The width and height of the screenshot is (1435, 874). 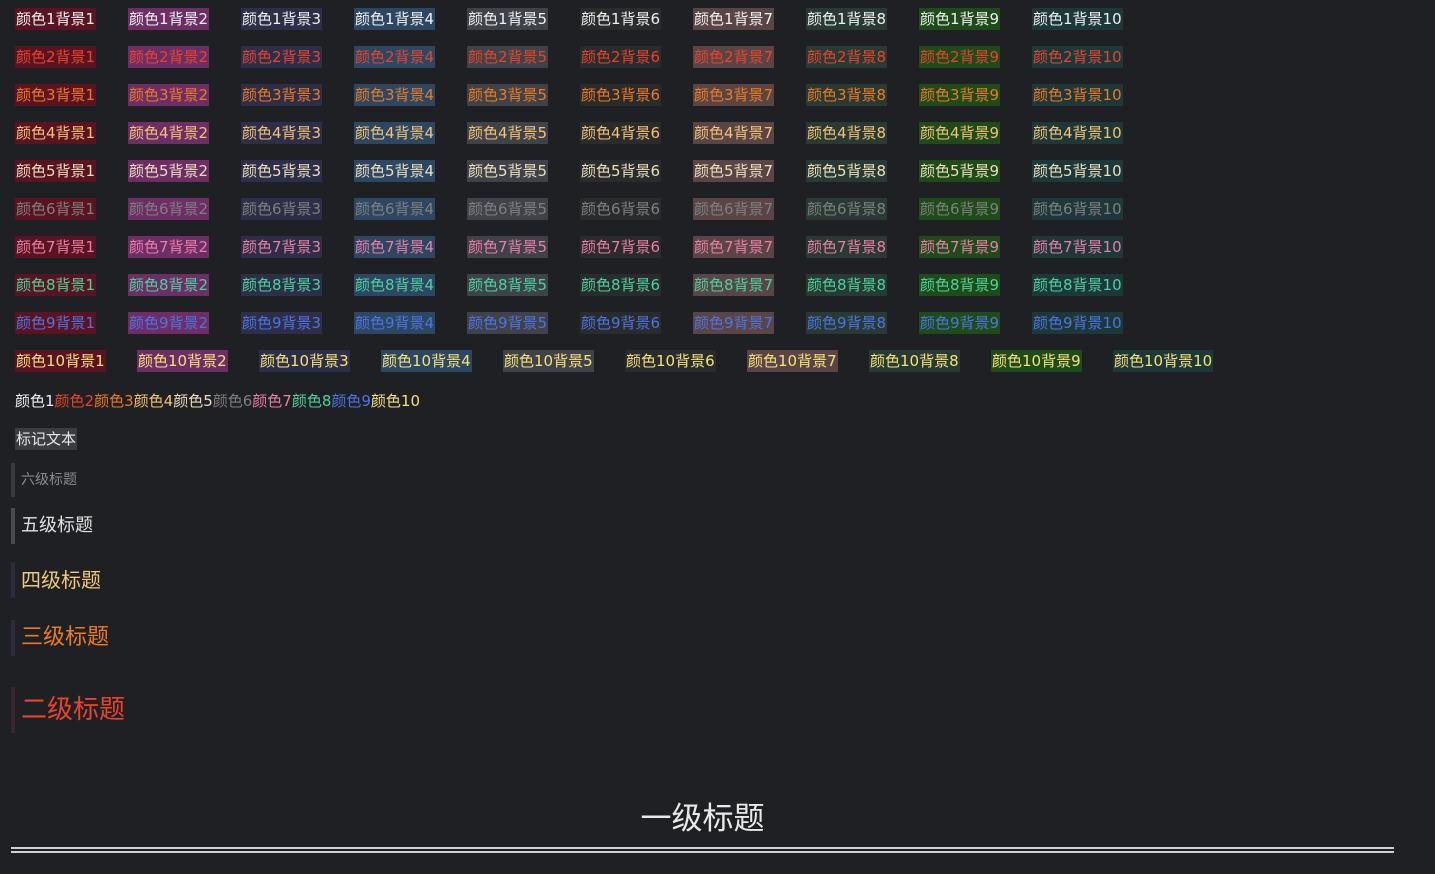 What do you see at coordinates (351, 401) in the screenshot?
I see `mixed-color-text: 颜色9` at bounding box center [351, 401].